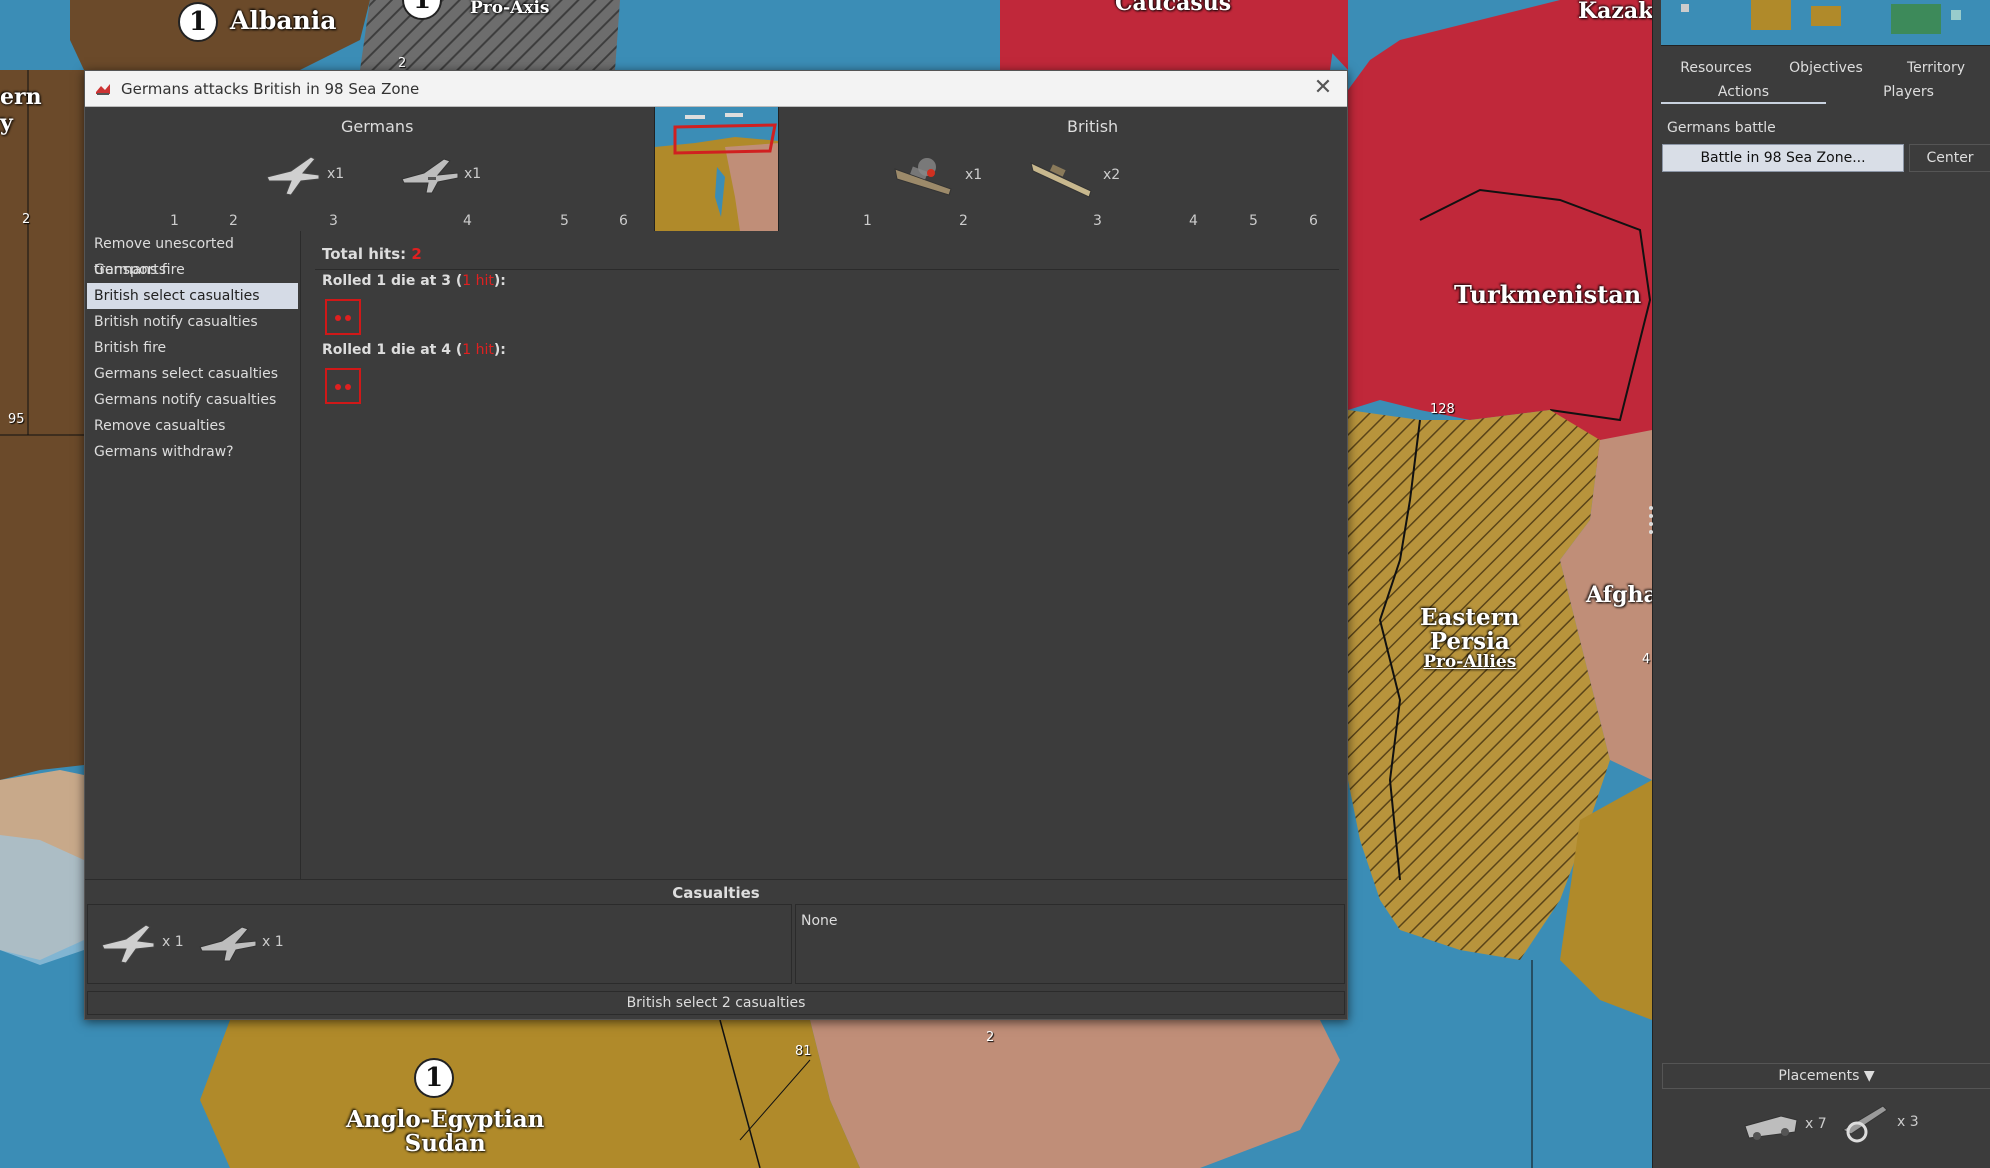 This screenshot has width=1990, height=1168. What do you see at coordinates (343, 317) in the screenshot?
I see `die-face-icon` at bounding box center [343, 317].